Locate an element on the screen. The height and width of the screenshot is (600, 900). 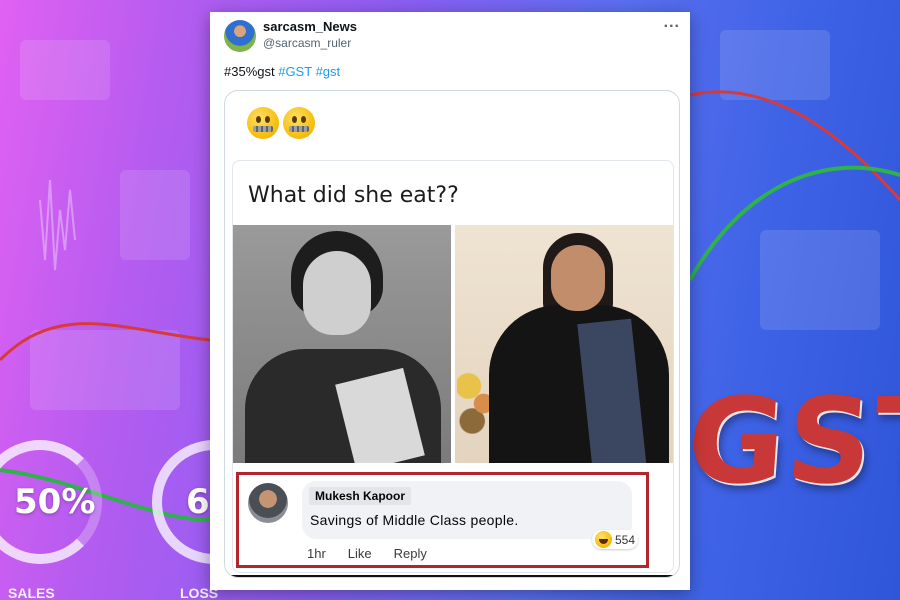
comment-like-button: Like is located at coordinates (359, 553).